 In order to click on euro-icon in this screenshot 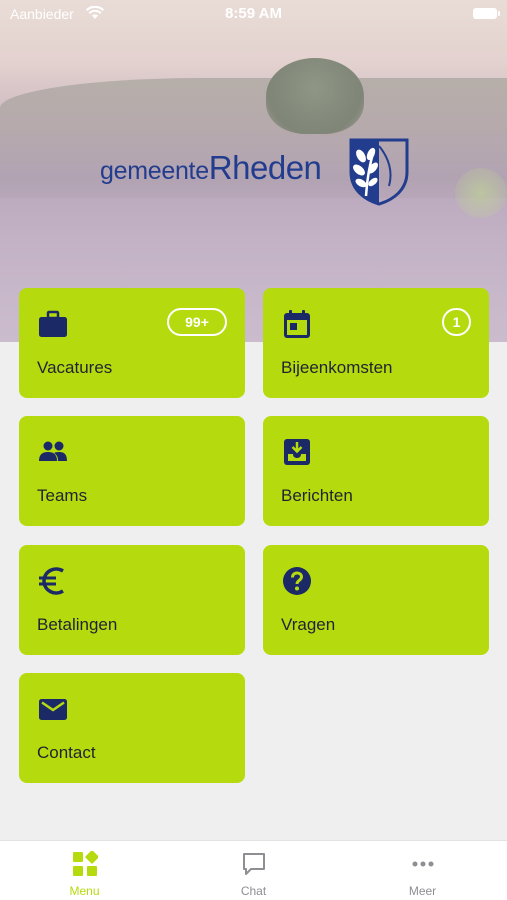, I will do `click(51, 581)`.